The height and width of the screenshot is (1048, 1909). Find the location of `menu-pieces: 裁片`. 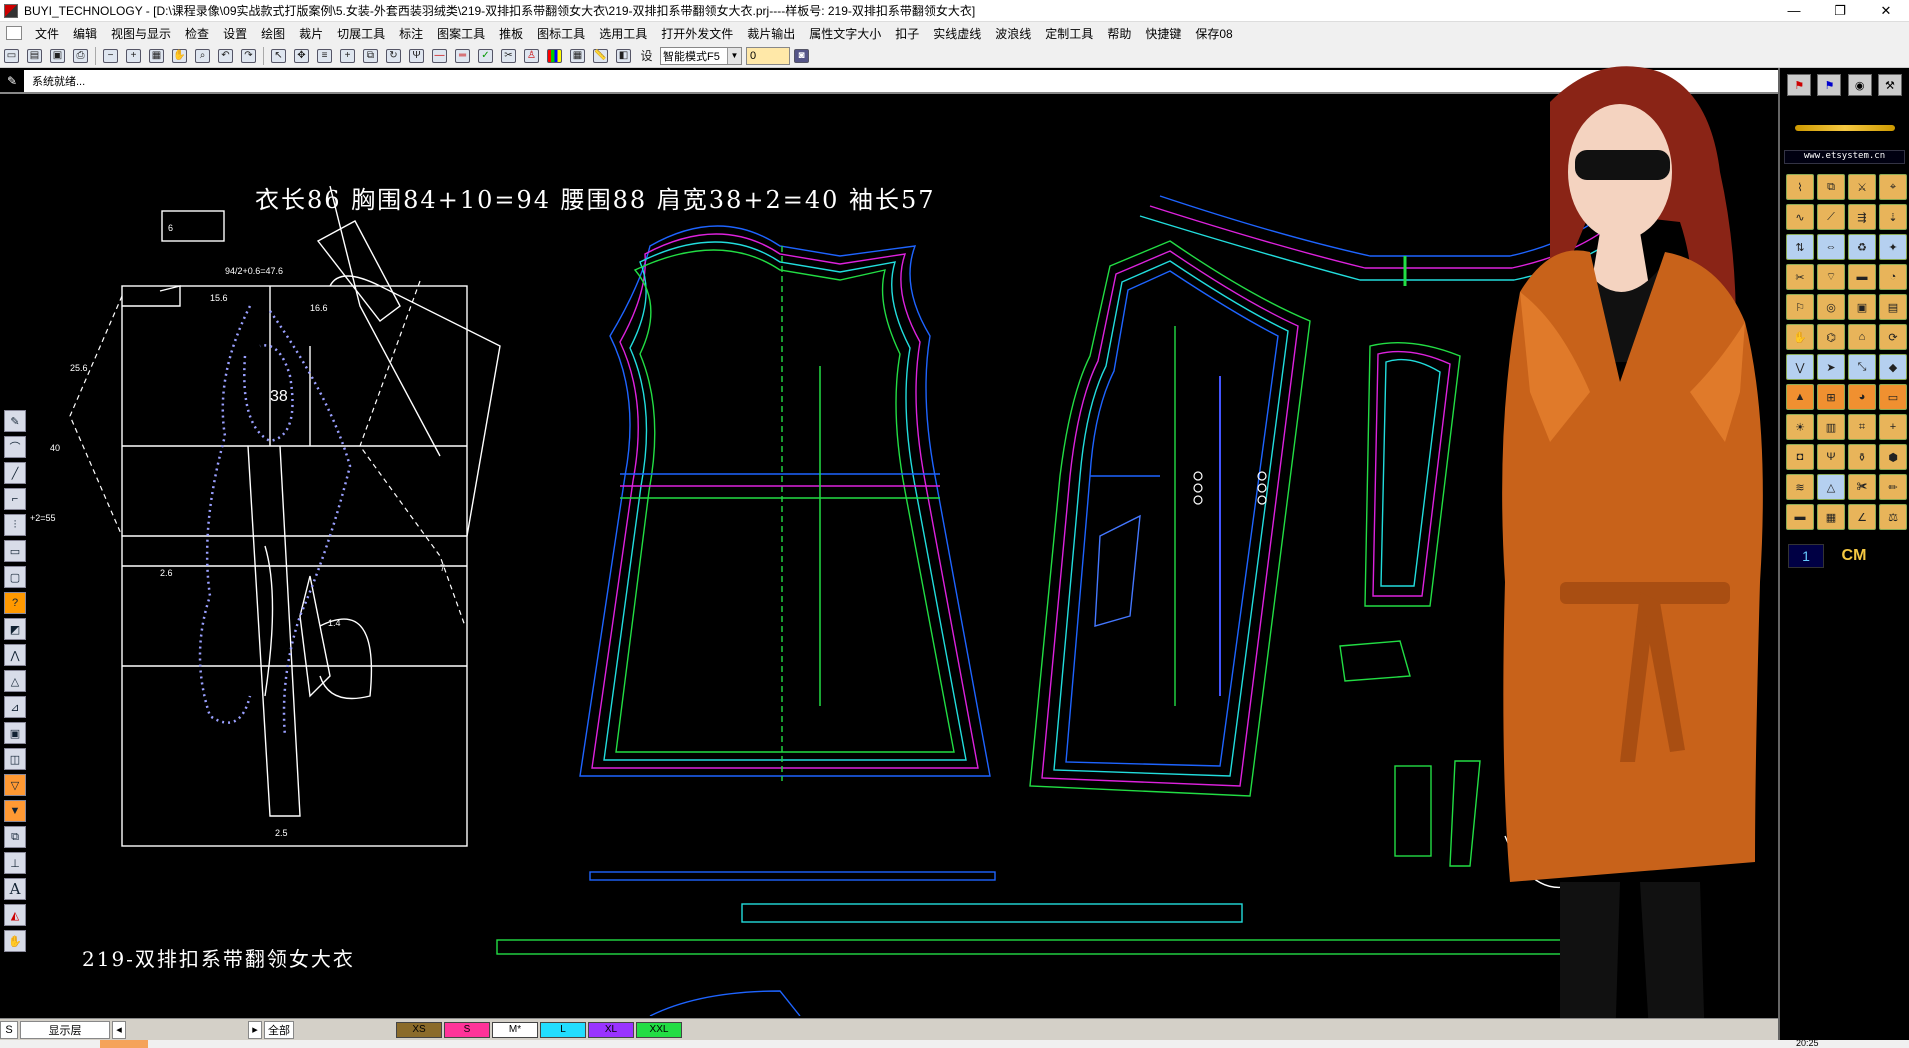

menu-pieces: 裁片 is located at coordinates (311, 33).